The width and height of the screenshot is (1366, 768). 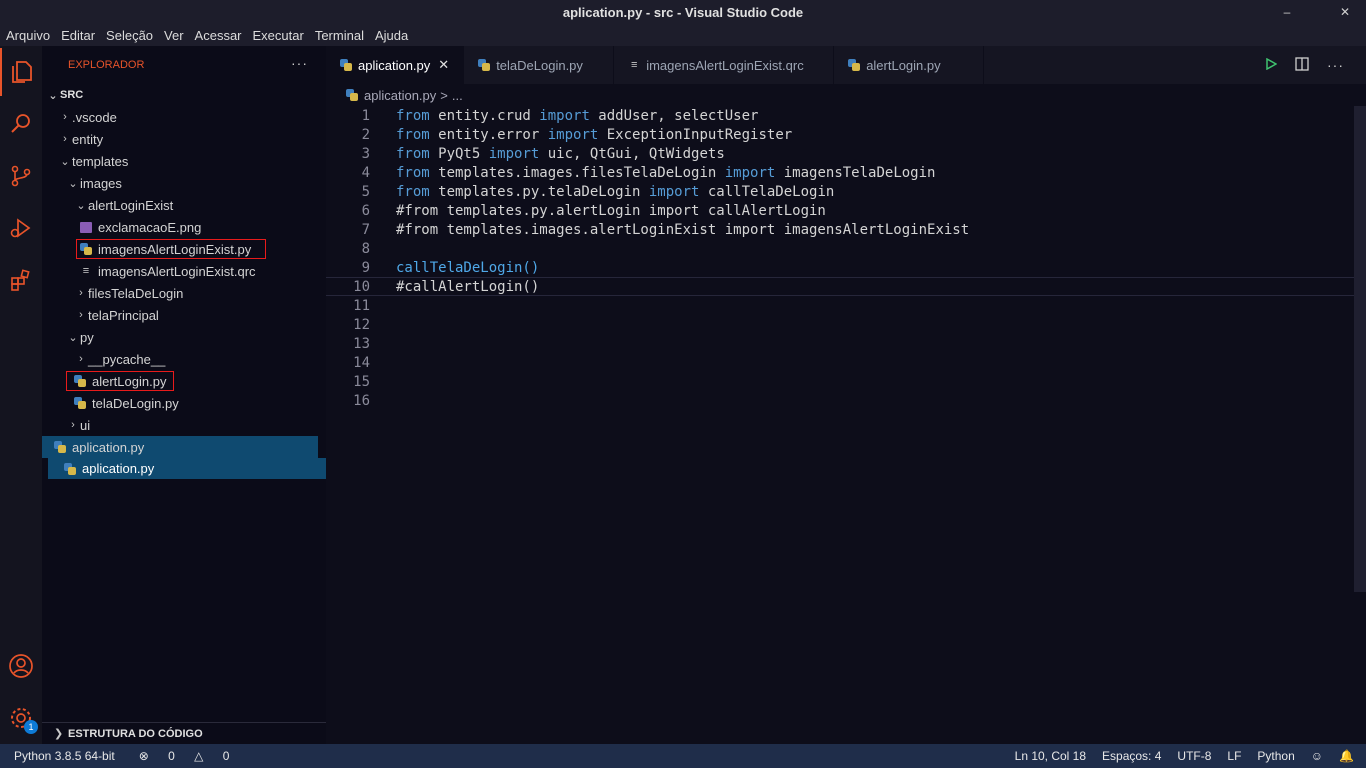 I want to click on tree-item: › filesTelaDeLogin, so click(x=180, y=293).